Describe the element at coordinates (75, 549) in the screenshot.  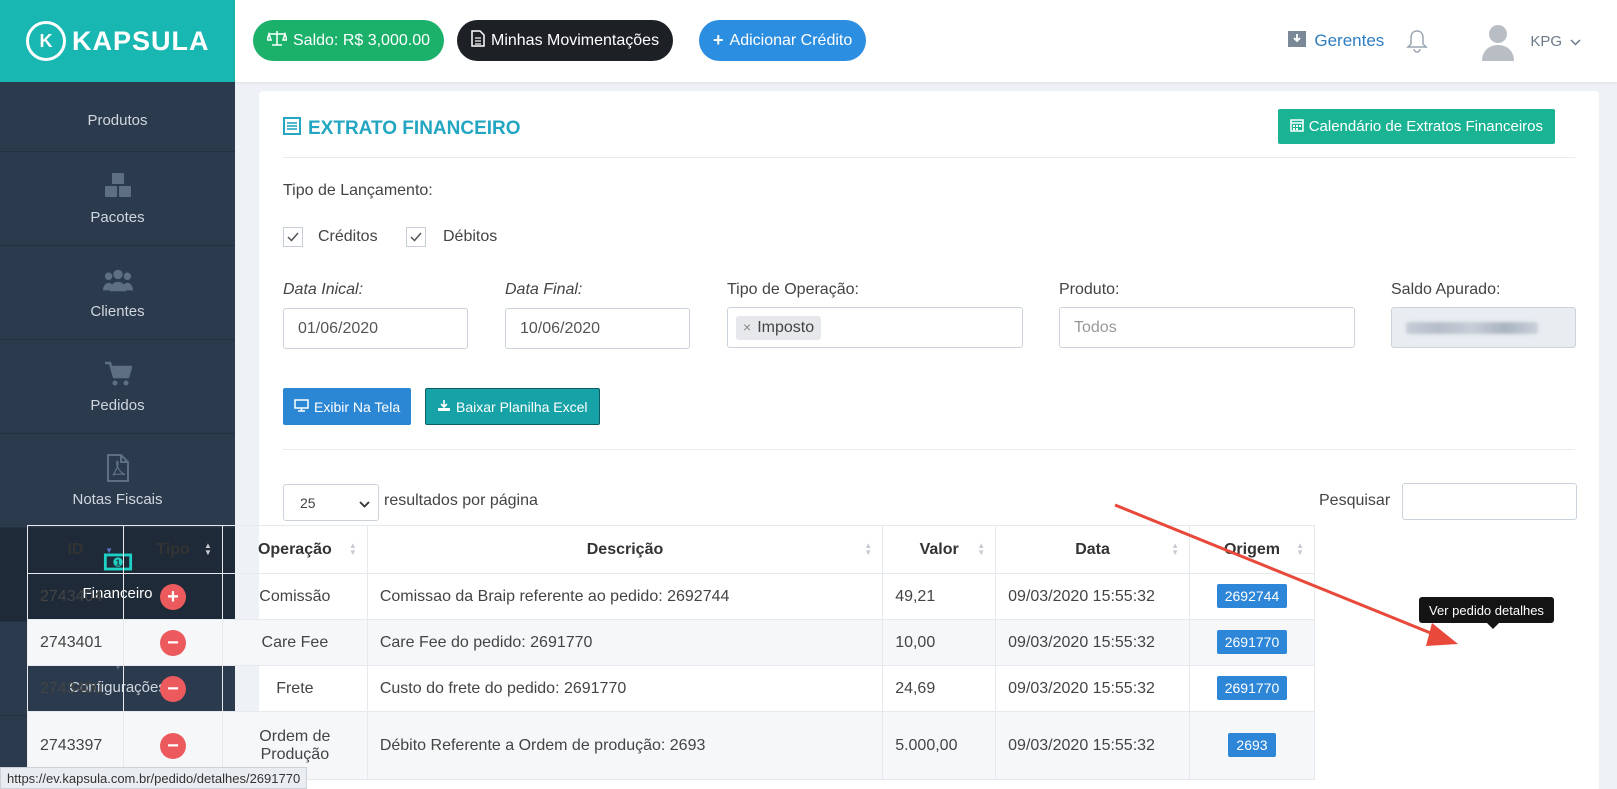
I see `column-header-id: ID ▼` at that location.